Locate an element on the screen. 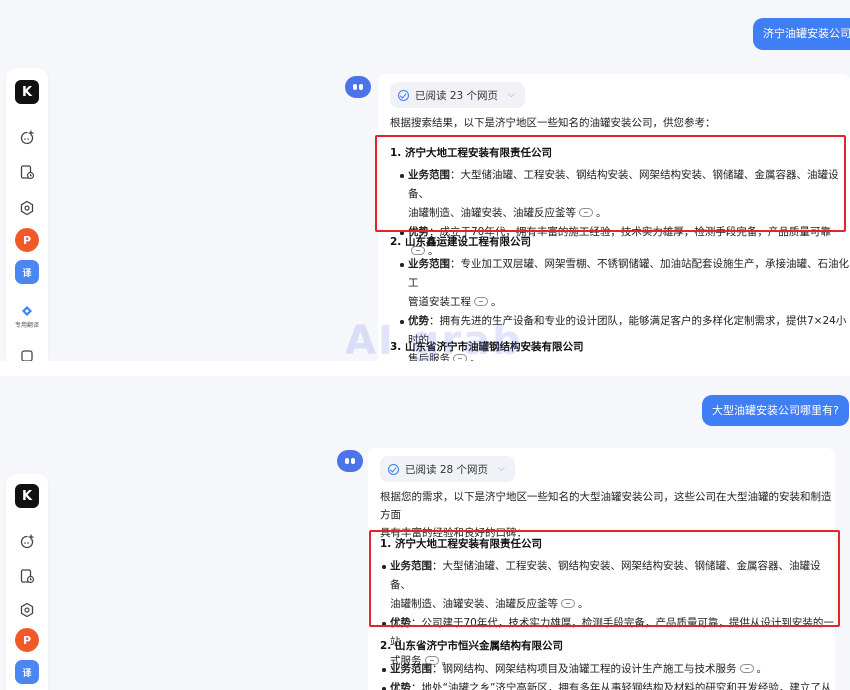 The width and height of the screenshot is (850, 690). user-message-bubble: 济宁油罐安装公司 is located at coordinates (801, 34).